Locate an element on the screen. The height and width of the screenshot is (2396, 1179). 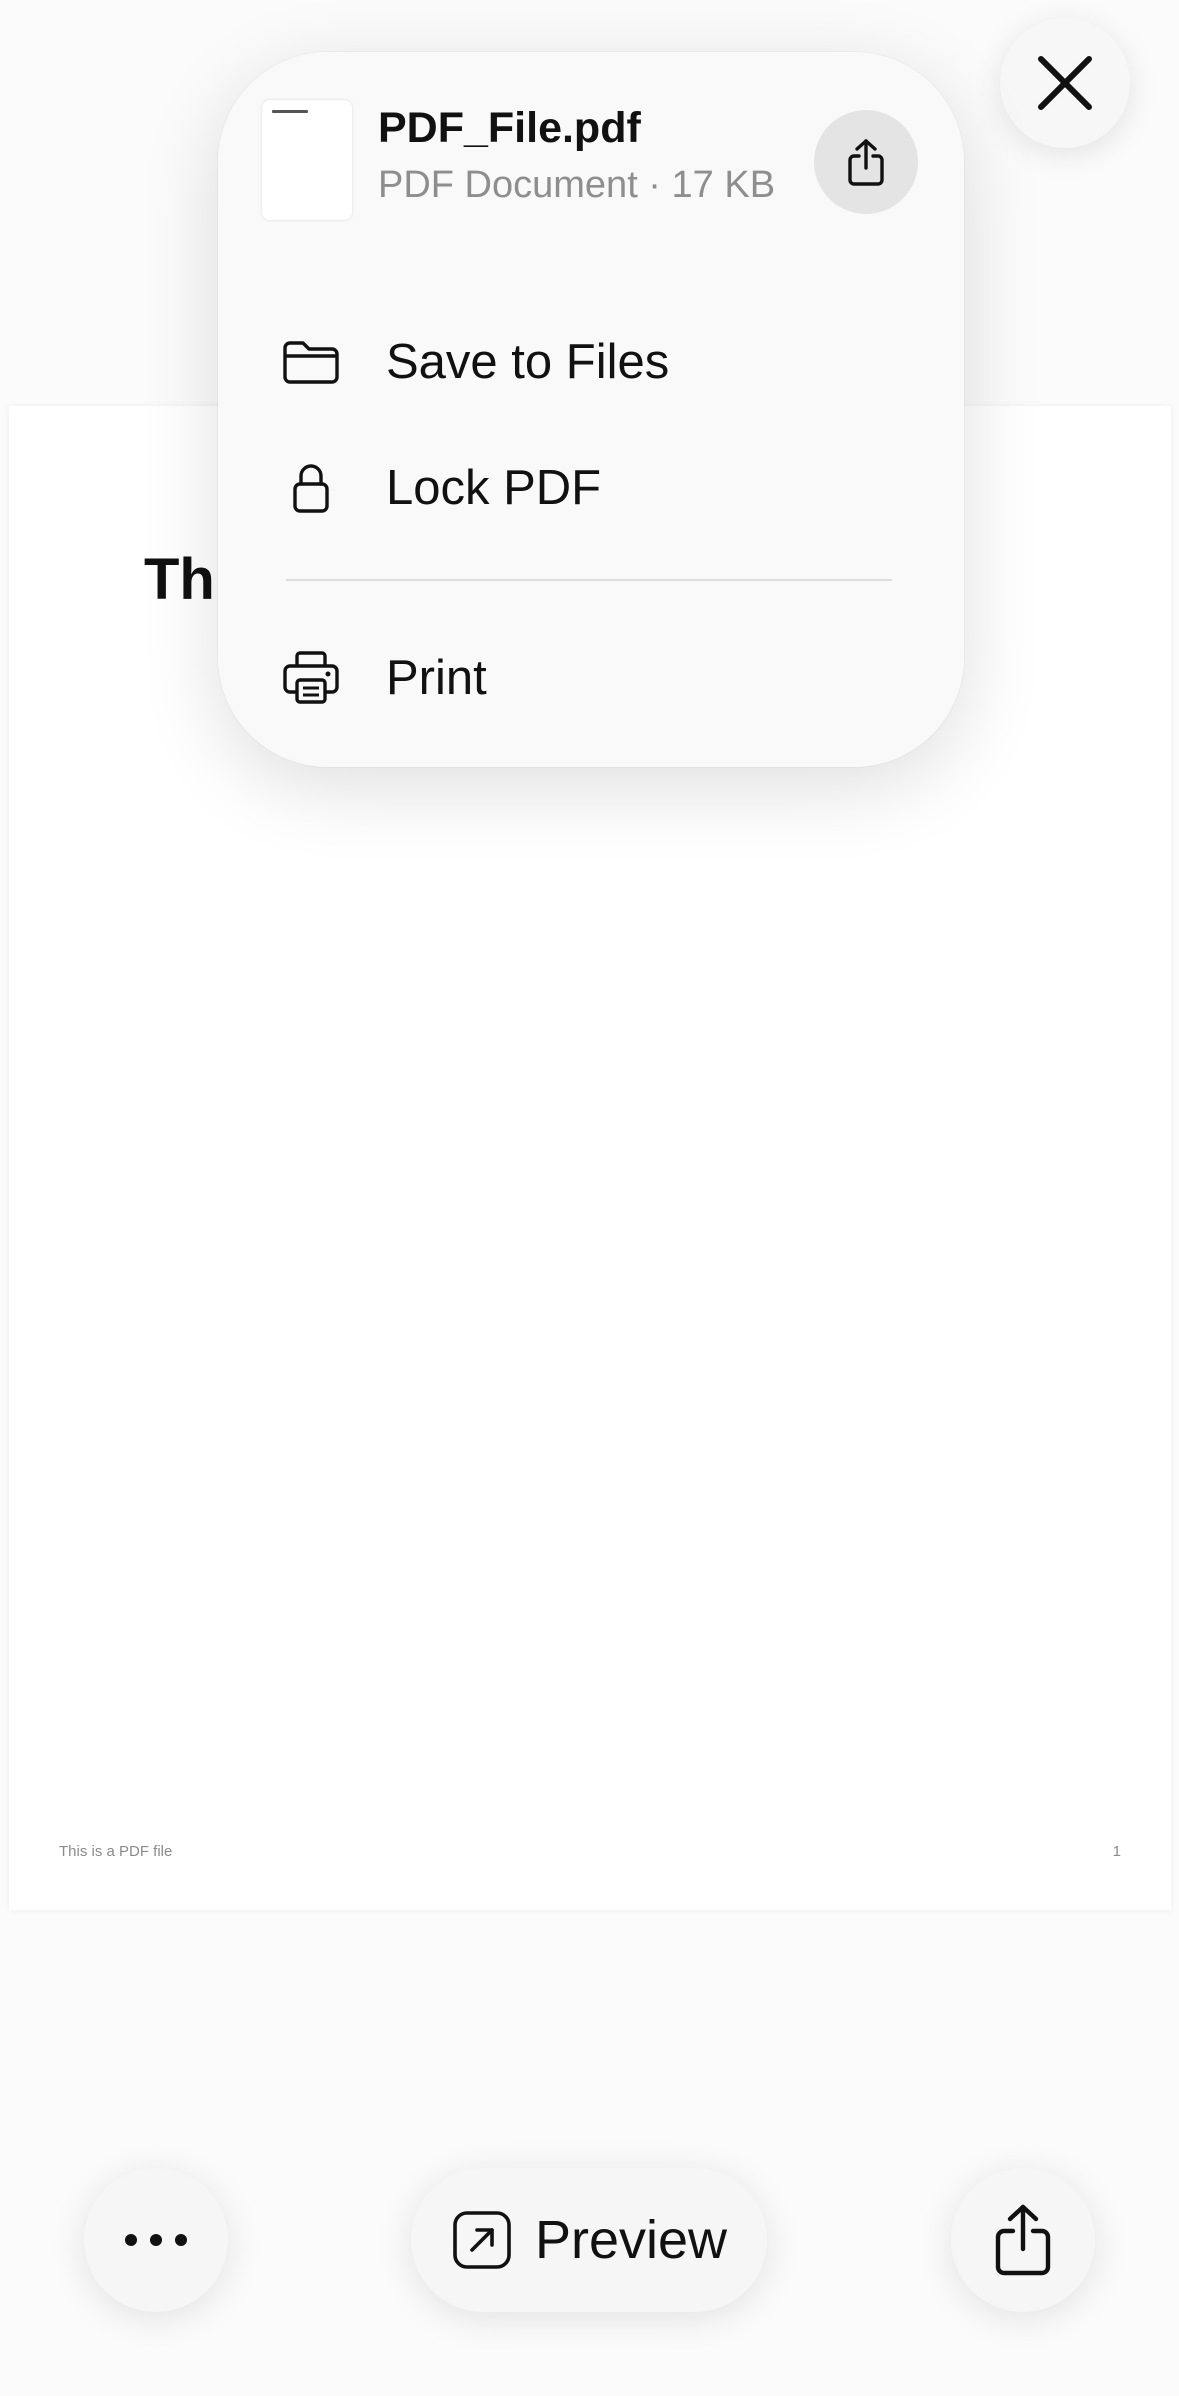
close-icon is located at coordinates (1065, 83).